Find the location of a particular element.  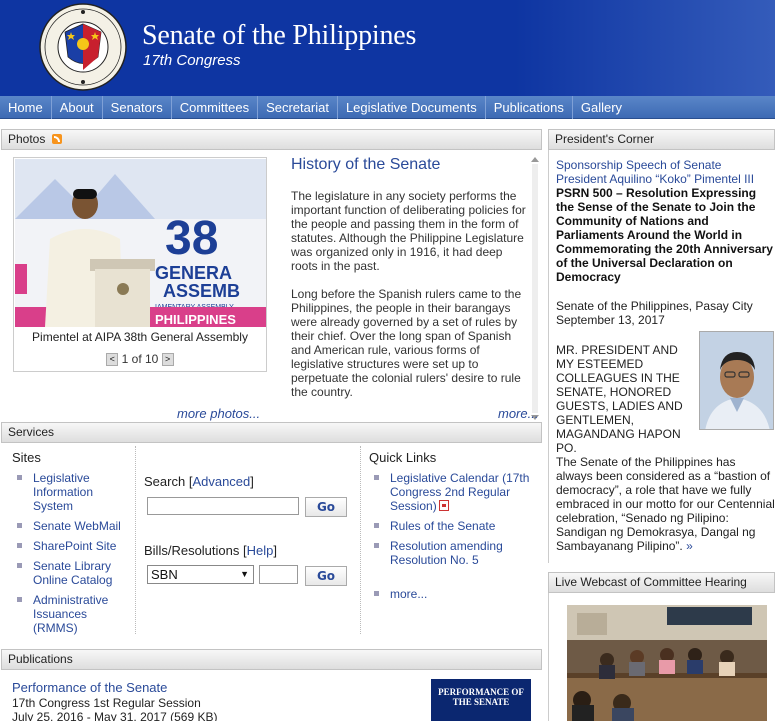

quick-links-title: Quick Links is located at coordinates (403, 457).